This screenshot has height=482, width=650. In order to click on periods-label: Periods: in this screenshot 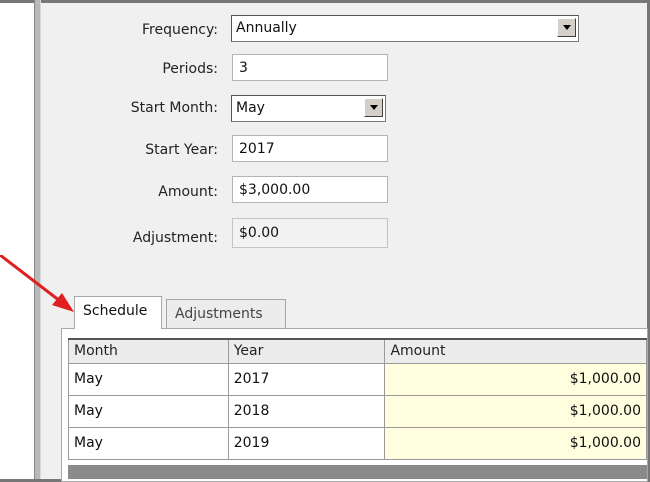, I will do `click(190, 69)`.